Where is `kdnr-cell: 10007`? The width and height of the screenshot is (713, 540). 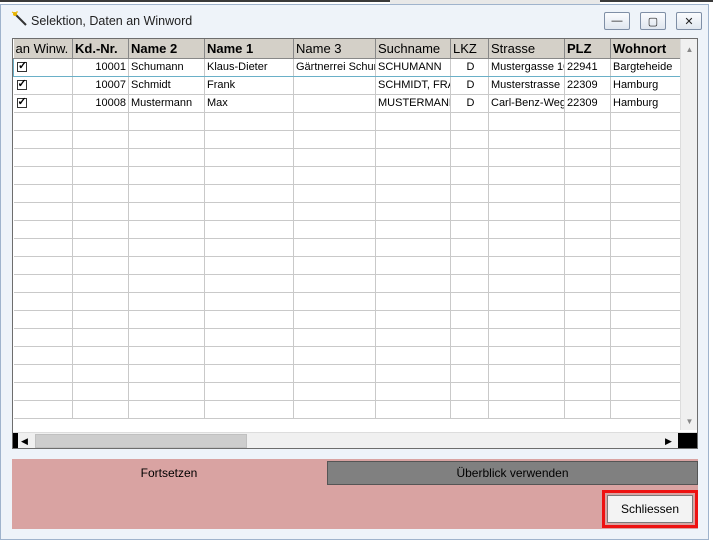
kdnr-cell: 10007 is located at coordinates (100, 85).